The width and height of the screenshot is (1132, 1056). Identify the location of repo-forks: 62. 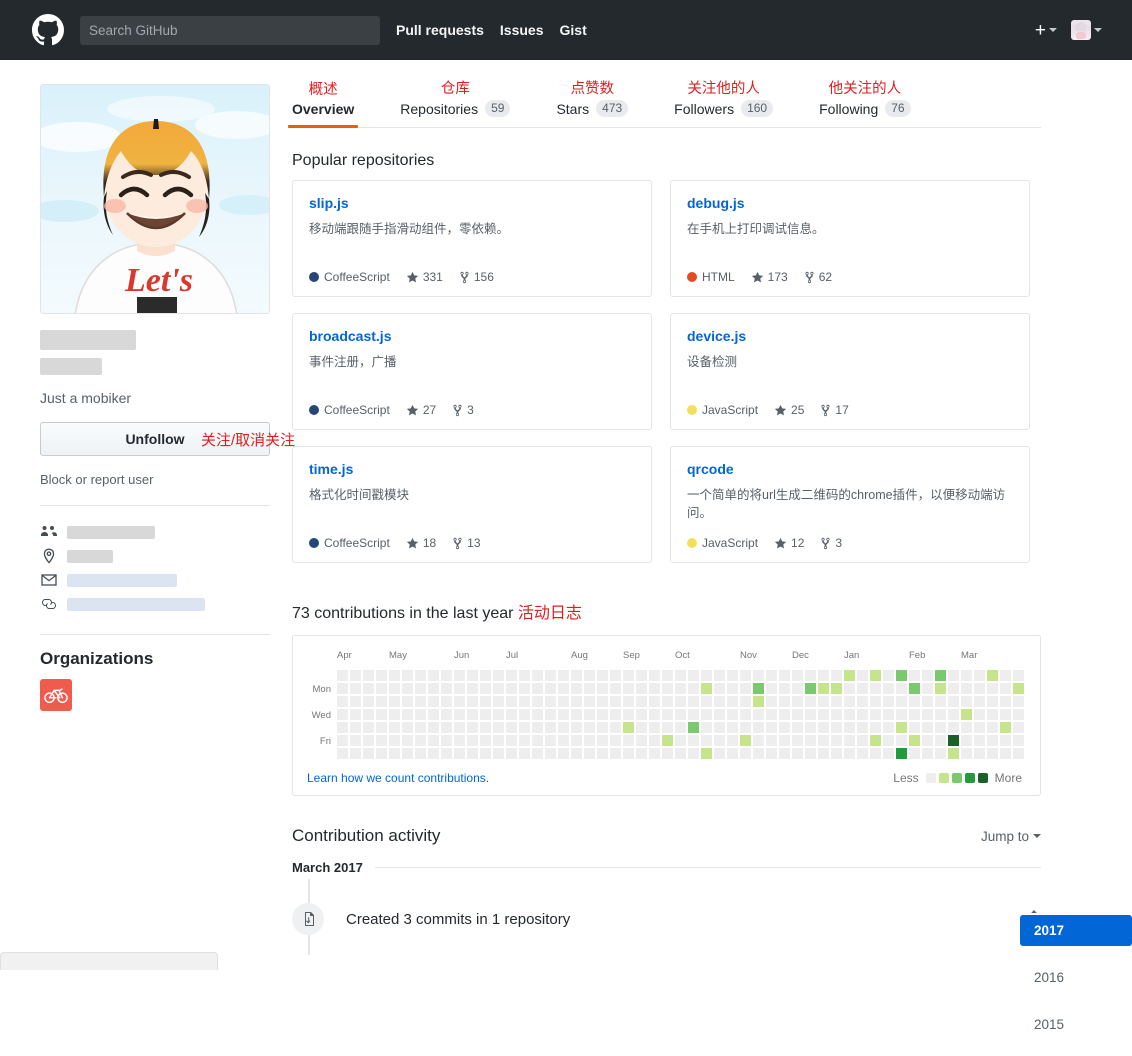
(818, 277).